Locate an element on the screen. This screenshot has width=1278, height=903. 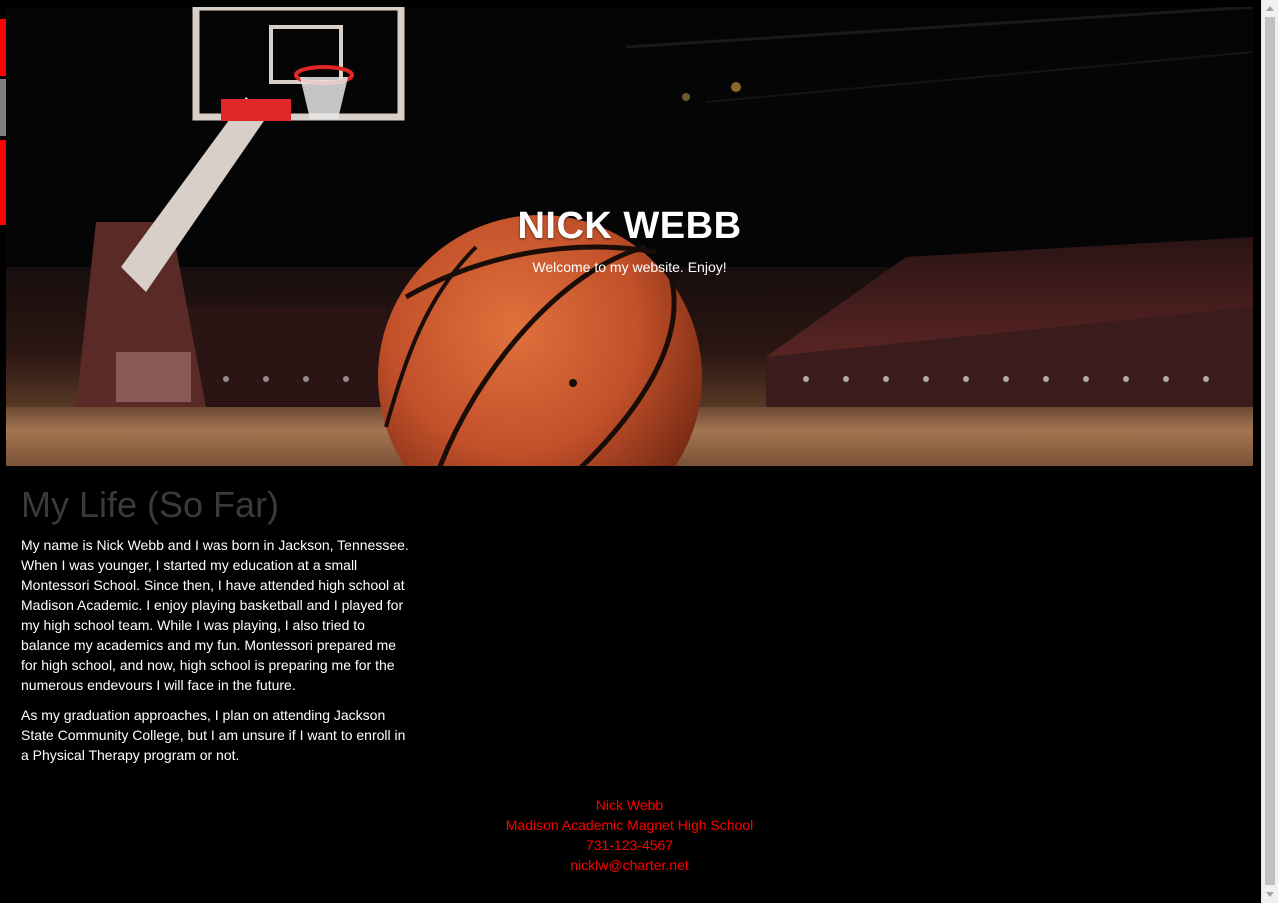
footer-school: Madison Academic Magnet High School is located at coordinates (629, 825).